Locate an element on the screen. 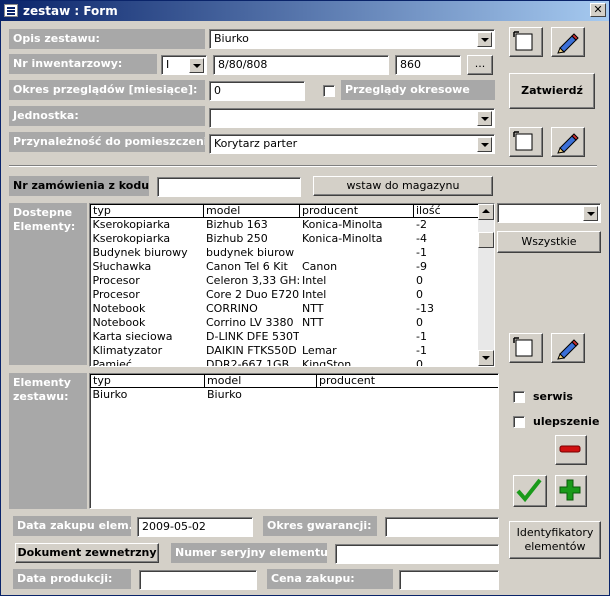  vertical-scrollbar is located at coordinates (486, 285).